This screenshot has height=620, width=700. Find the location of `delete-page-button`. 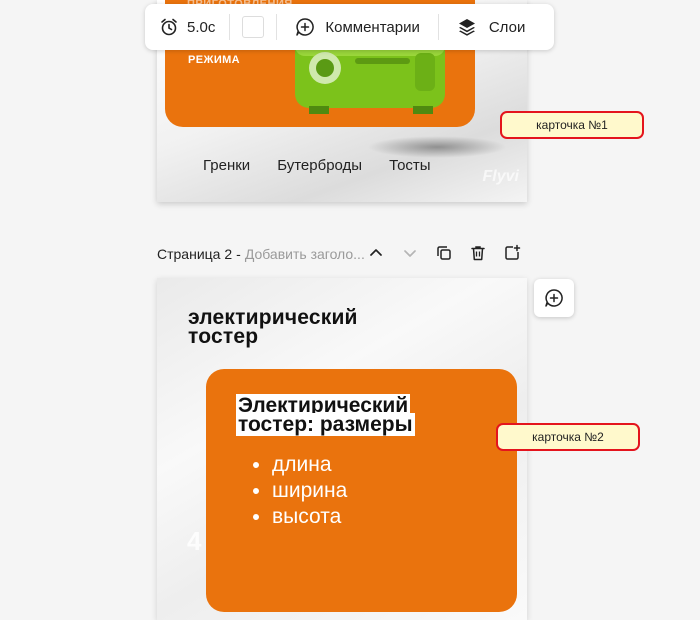

delete-page-button is located at coordinates (478, 253).